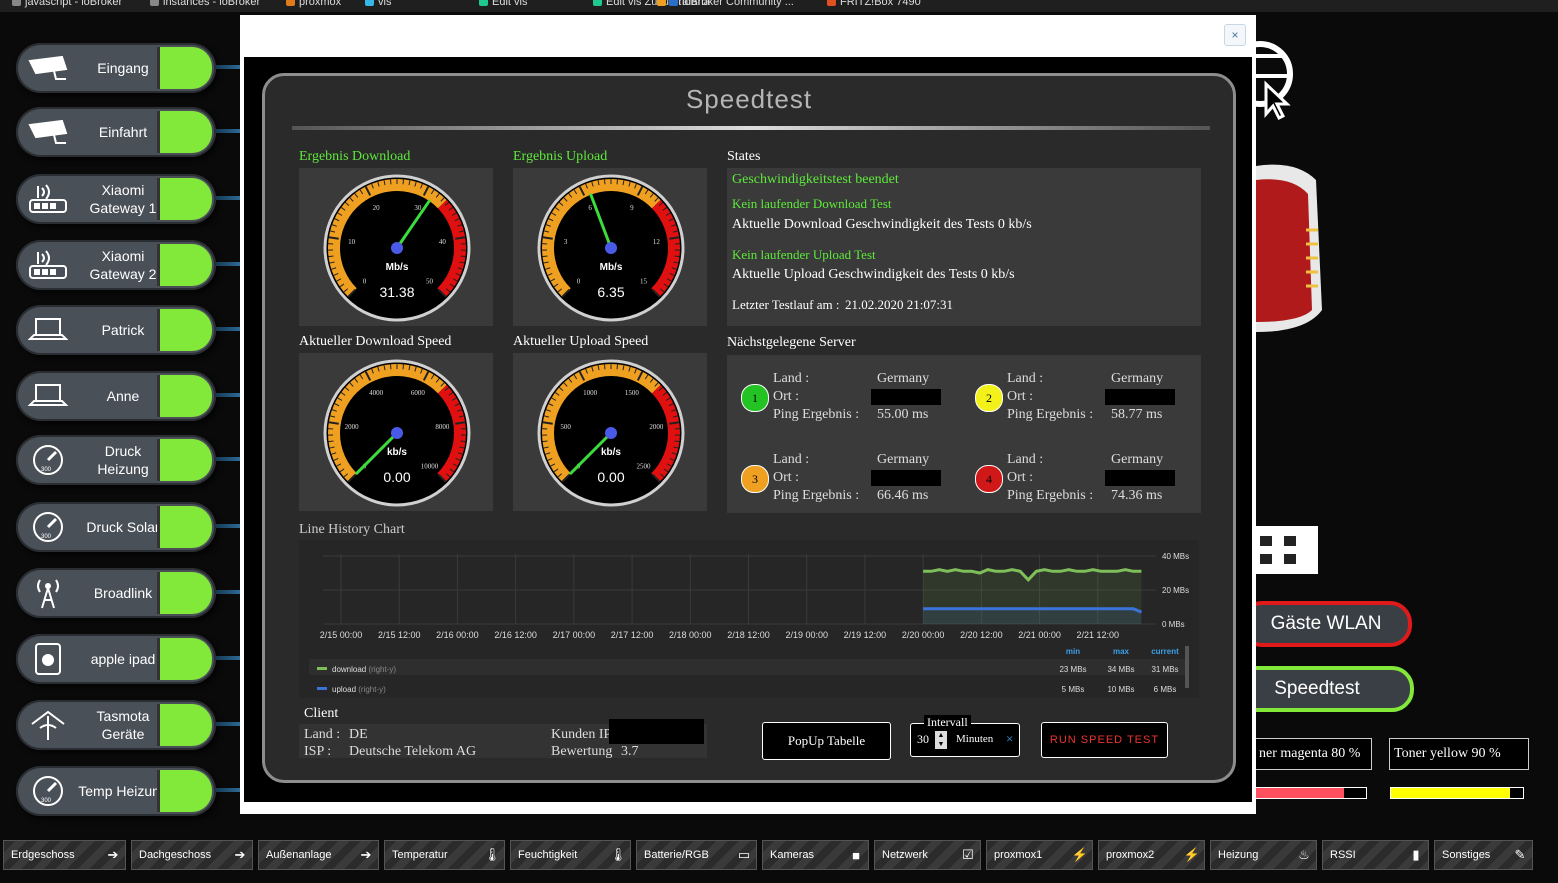 Image resolution: width=1558 pixels, height=883 pixels. What do you see at coordinates (1164, 669) in the screenshot?
I see `legend-value: 31 MBs` at bounding box center [1164, 669].